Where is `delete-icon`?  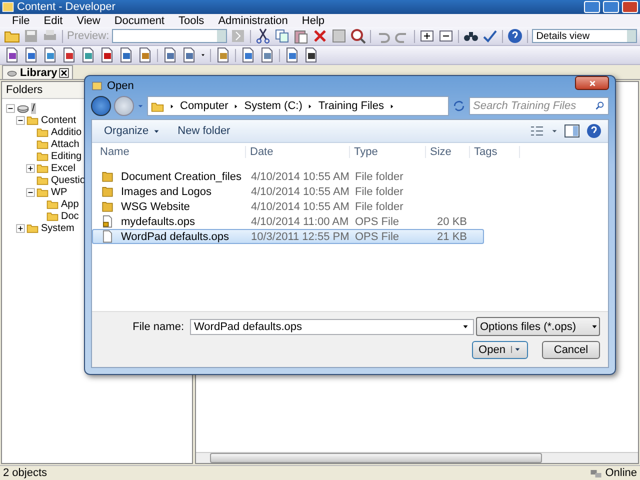 delete-icon is located at coordinates (320, 36).